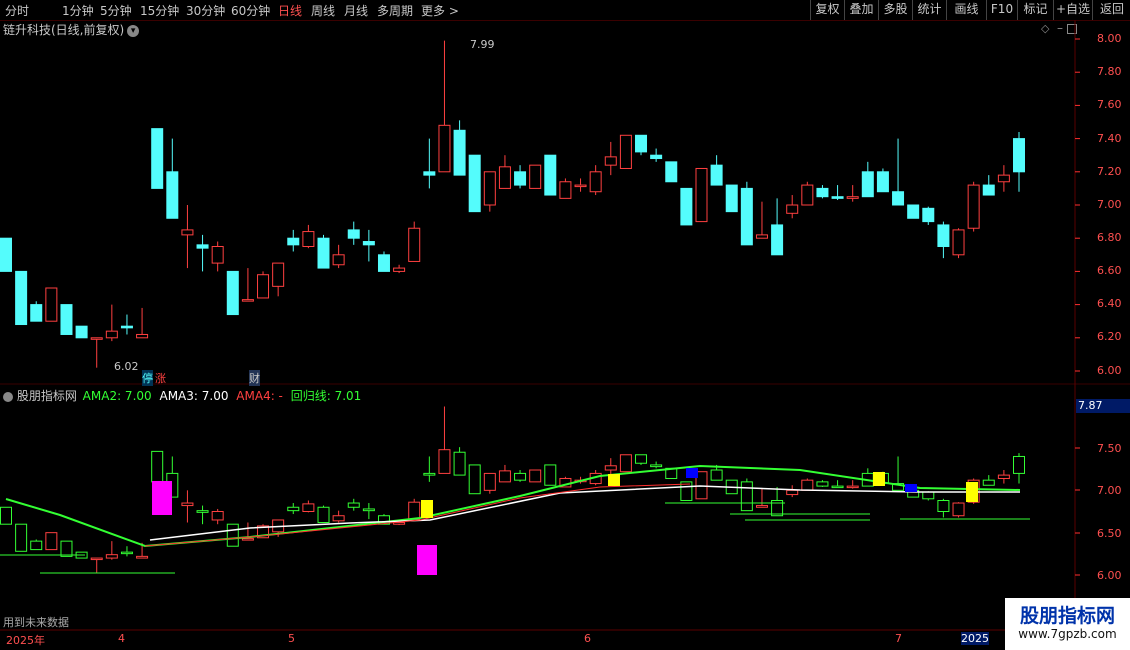  Describe the element at coordinates (587, 638) in the screenshot. I see `date-month-6: 6` at that location.